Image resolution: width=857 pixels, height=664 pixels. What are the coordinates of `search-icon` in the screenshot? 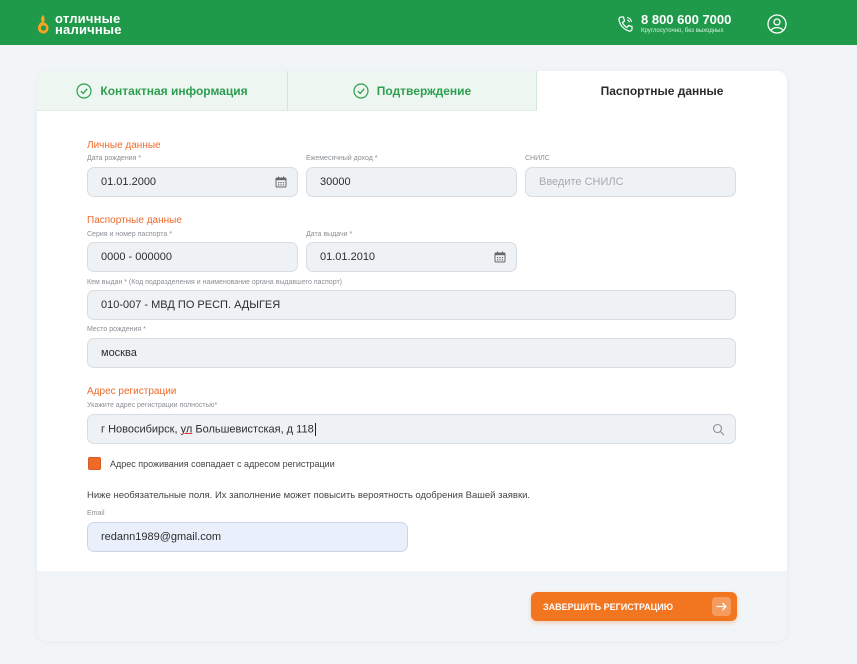 It's located at (718, 429).